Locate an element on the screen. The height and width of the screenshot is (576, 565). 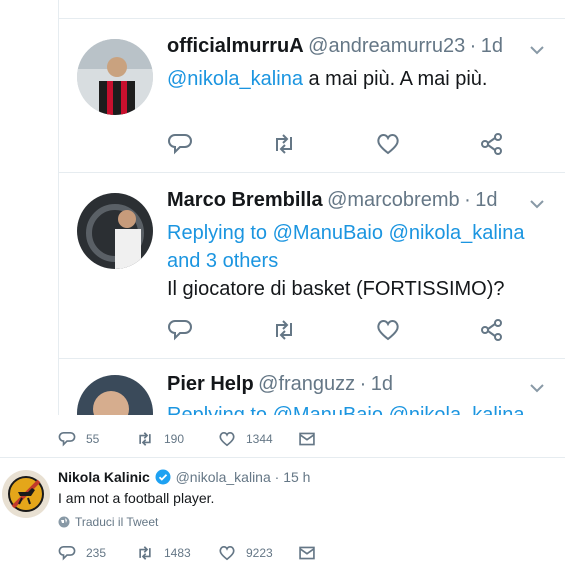
user-handle: @nikola_kalina is located at coordinates (223, 477).